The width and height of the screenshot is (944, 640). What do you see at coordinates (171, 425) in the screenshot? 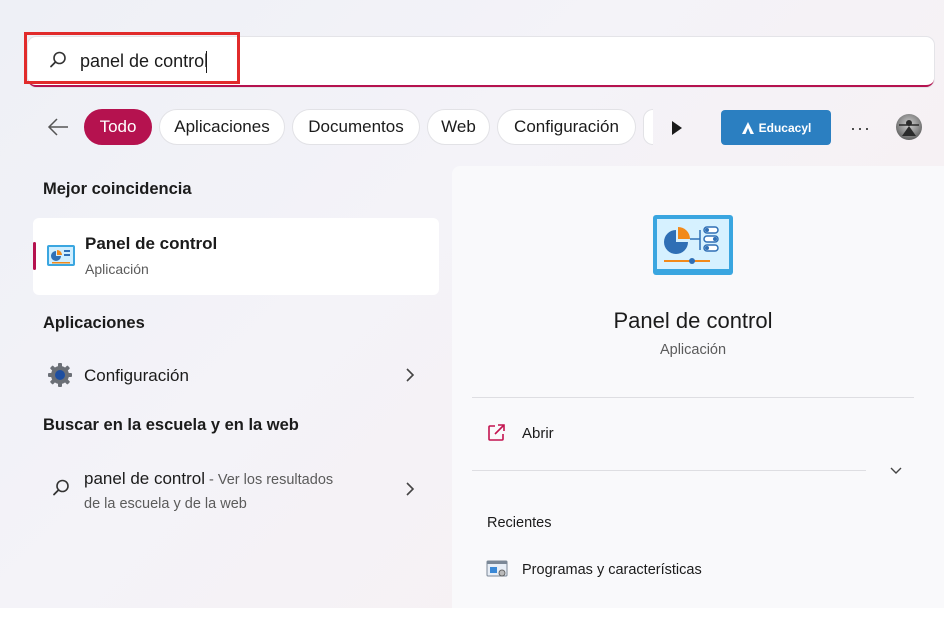
I see `web-heading: Buscar en la escuela y en la web` at bounding box center [171, 425].